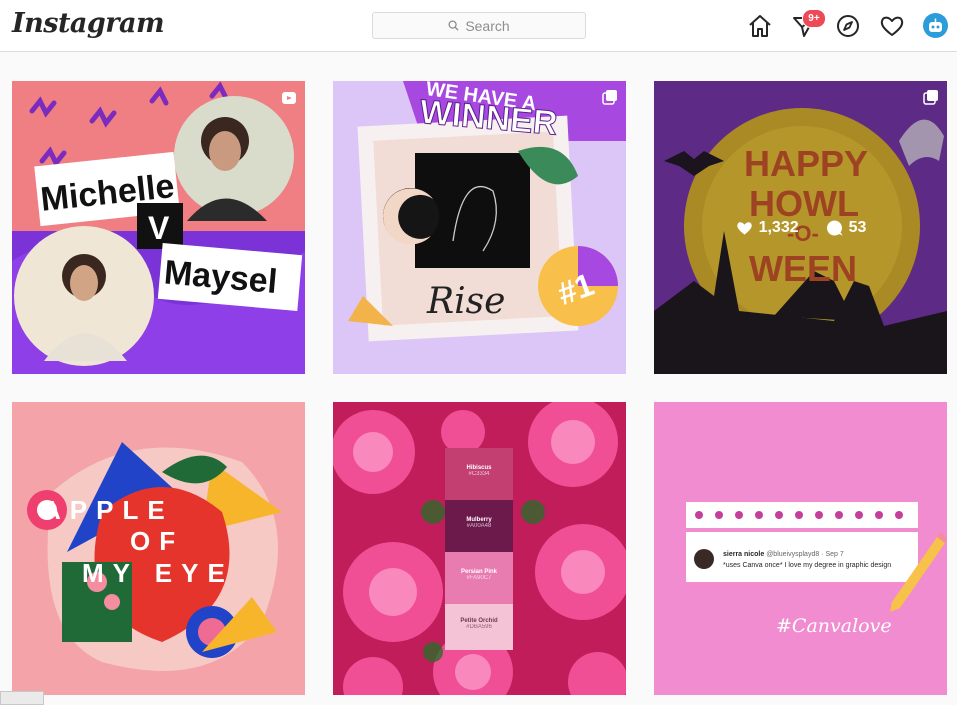  I want to click on post-4-artwork: APPLE OF MY EYE, so click(158, 548).